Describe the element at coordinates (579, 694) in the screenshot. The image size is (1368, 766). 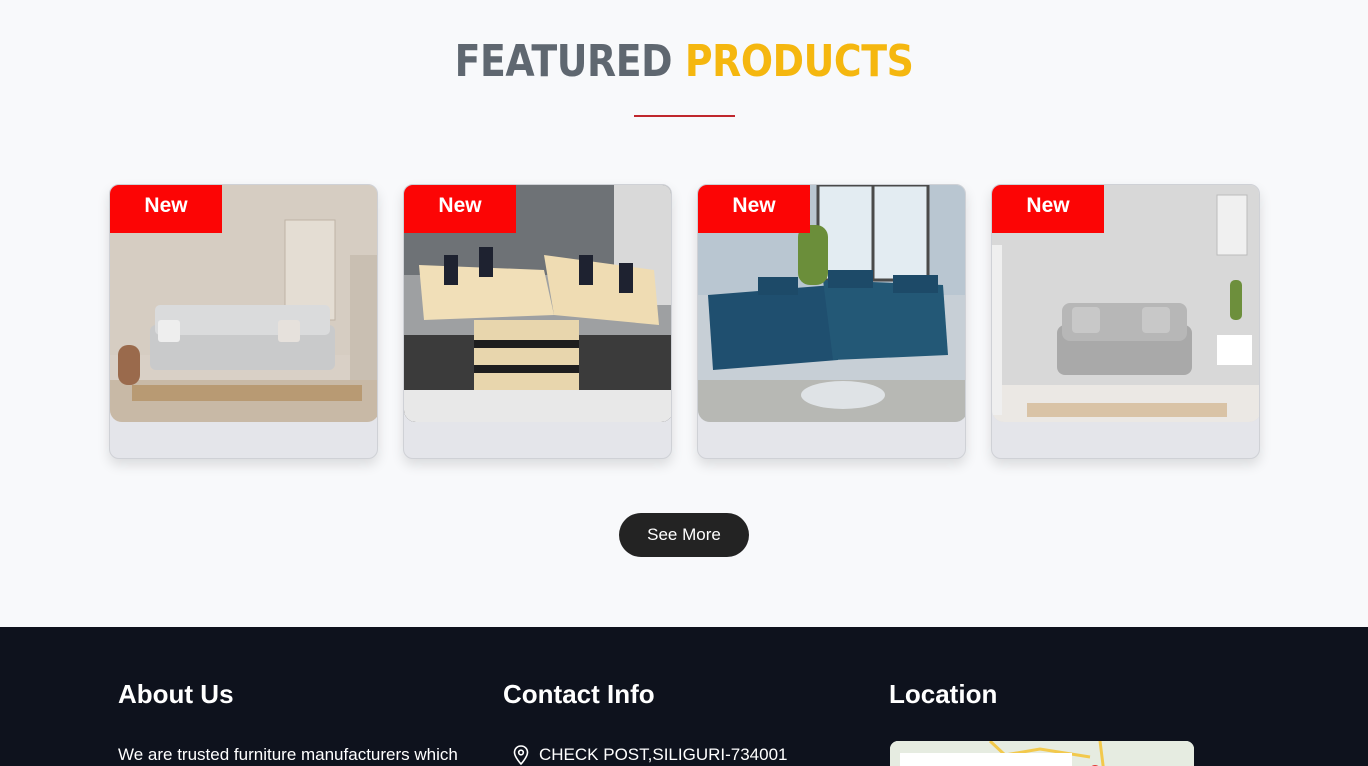
I see `contact-info-title: Contact Info` at that location.